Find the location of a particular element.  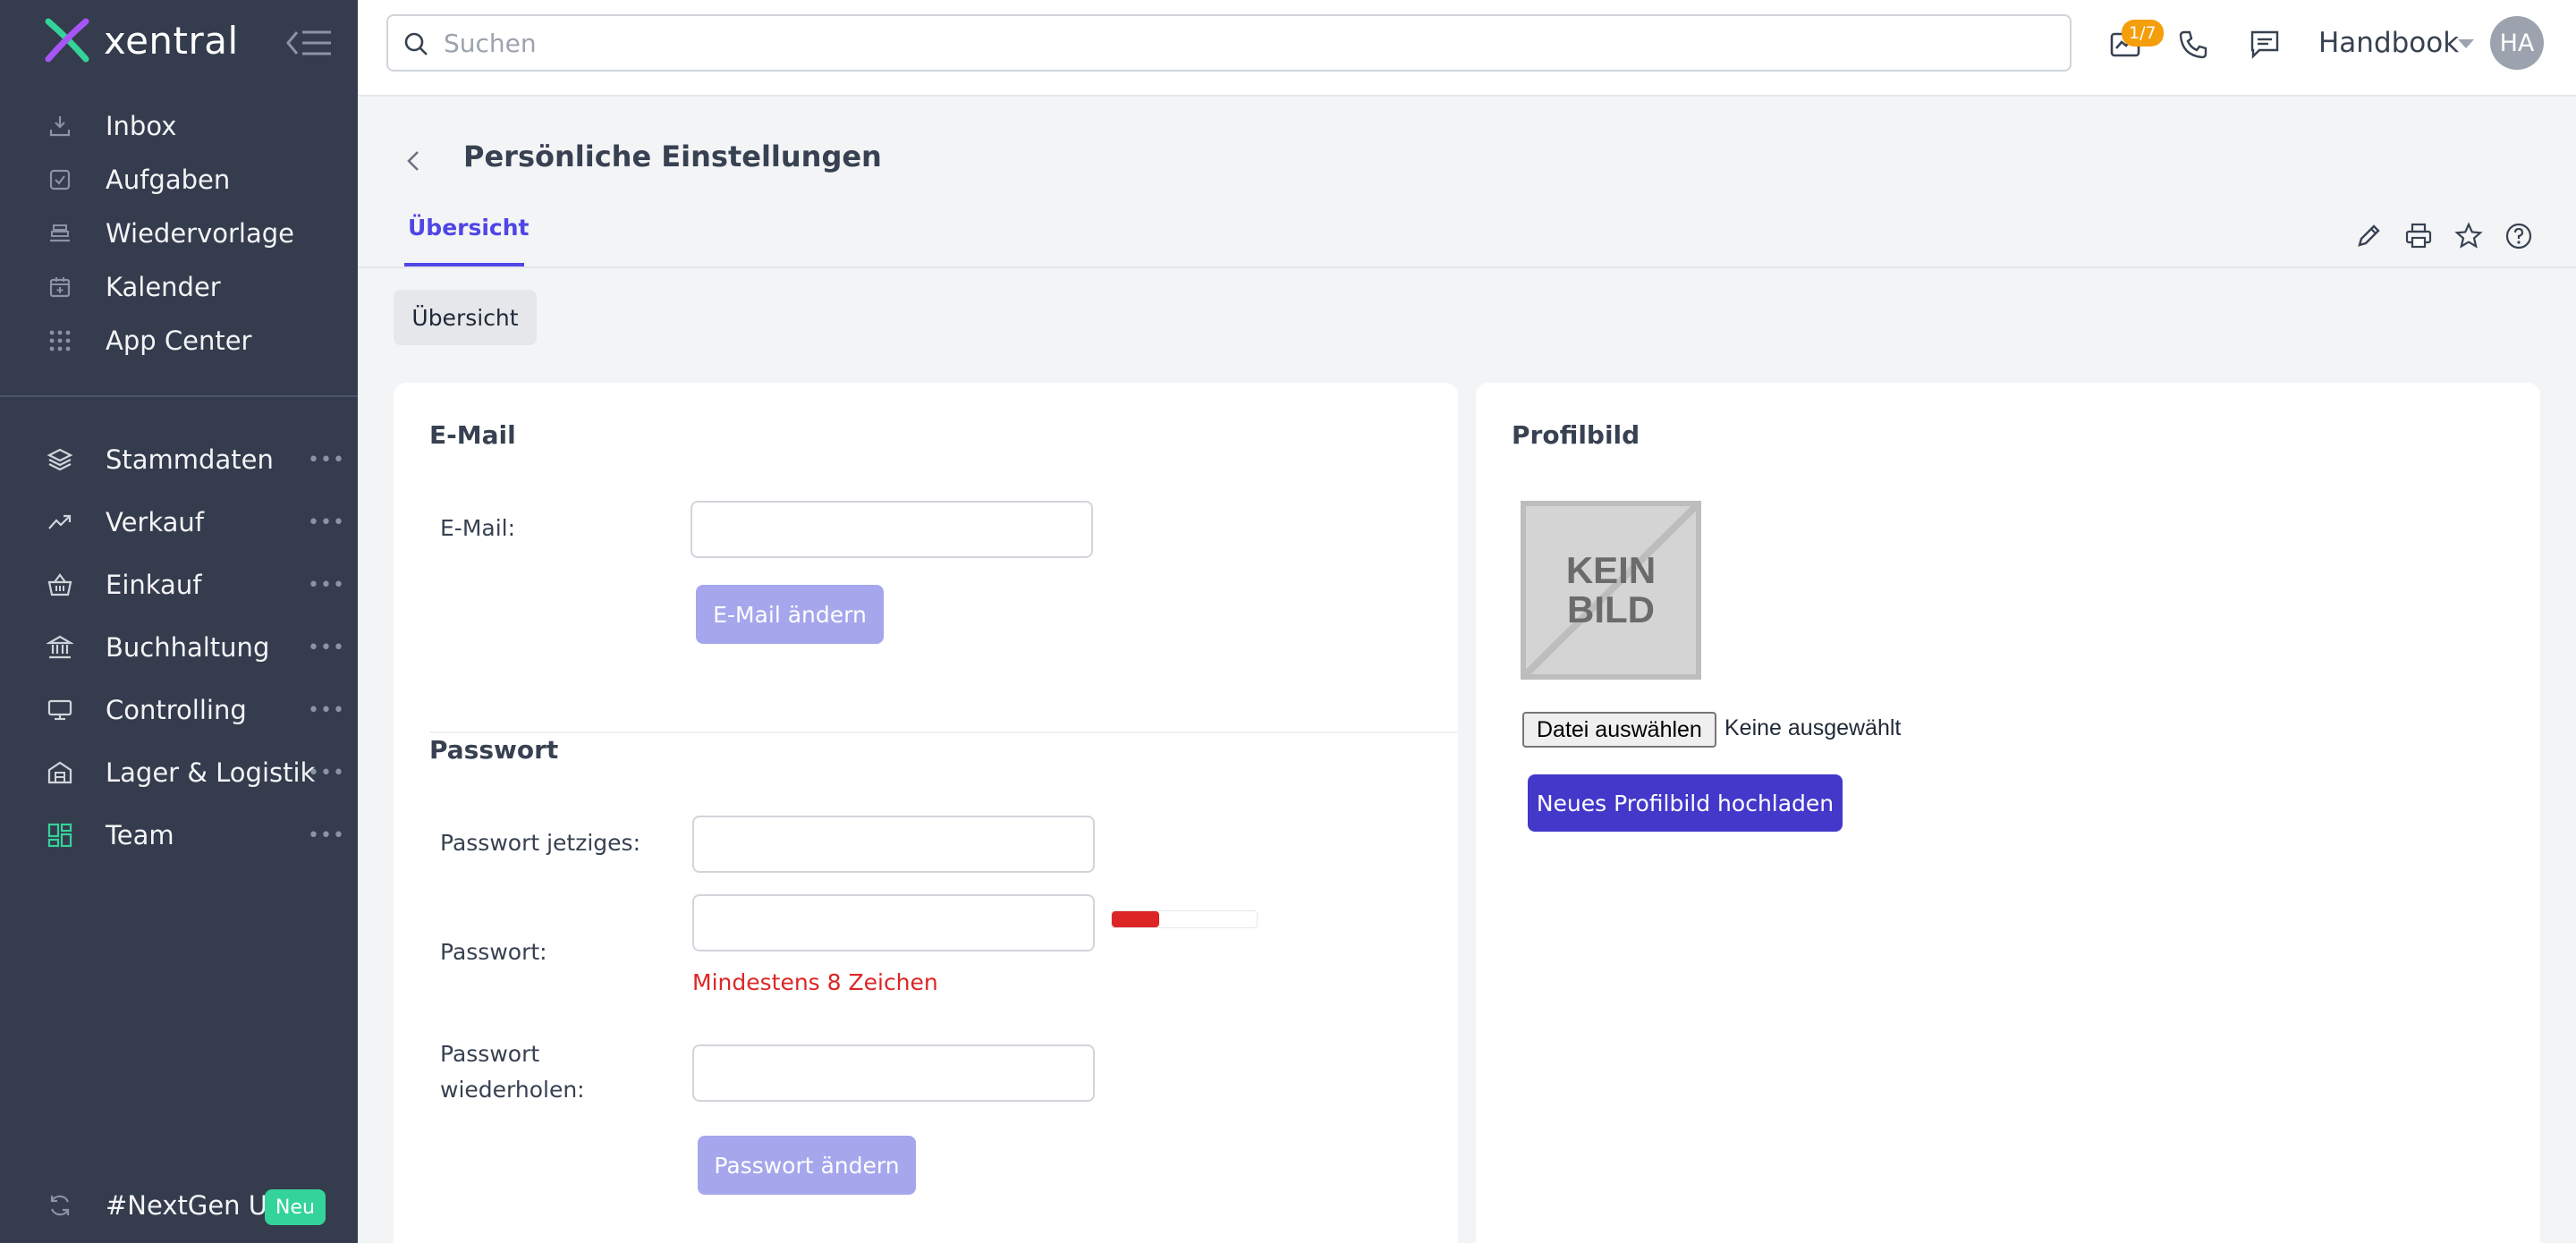

sidebar-item-label: Verkauf is located at coordinates (155, 522).